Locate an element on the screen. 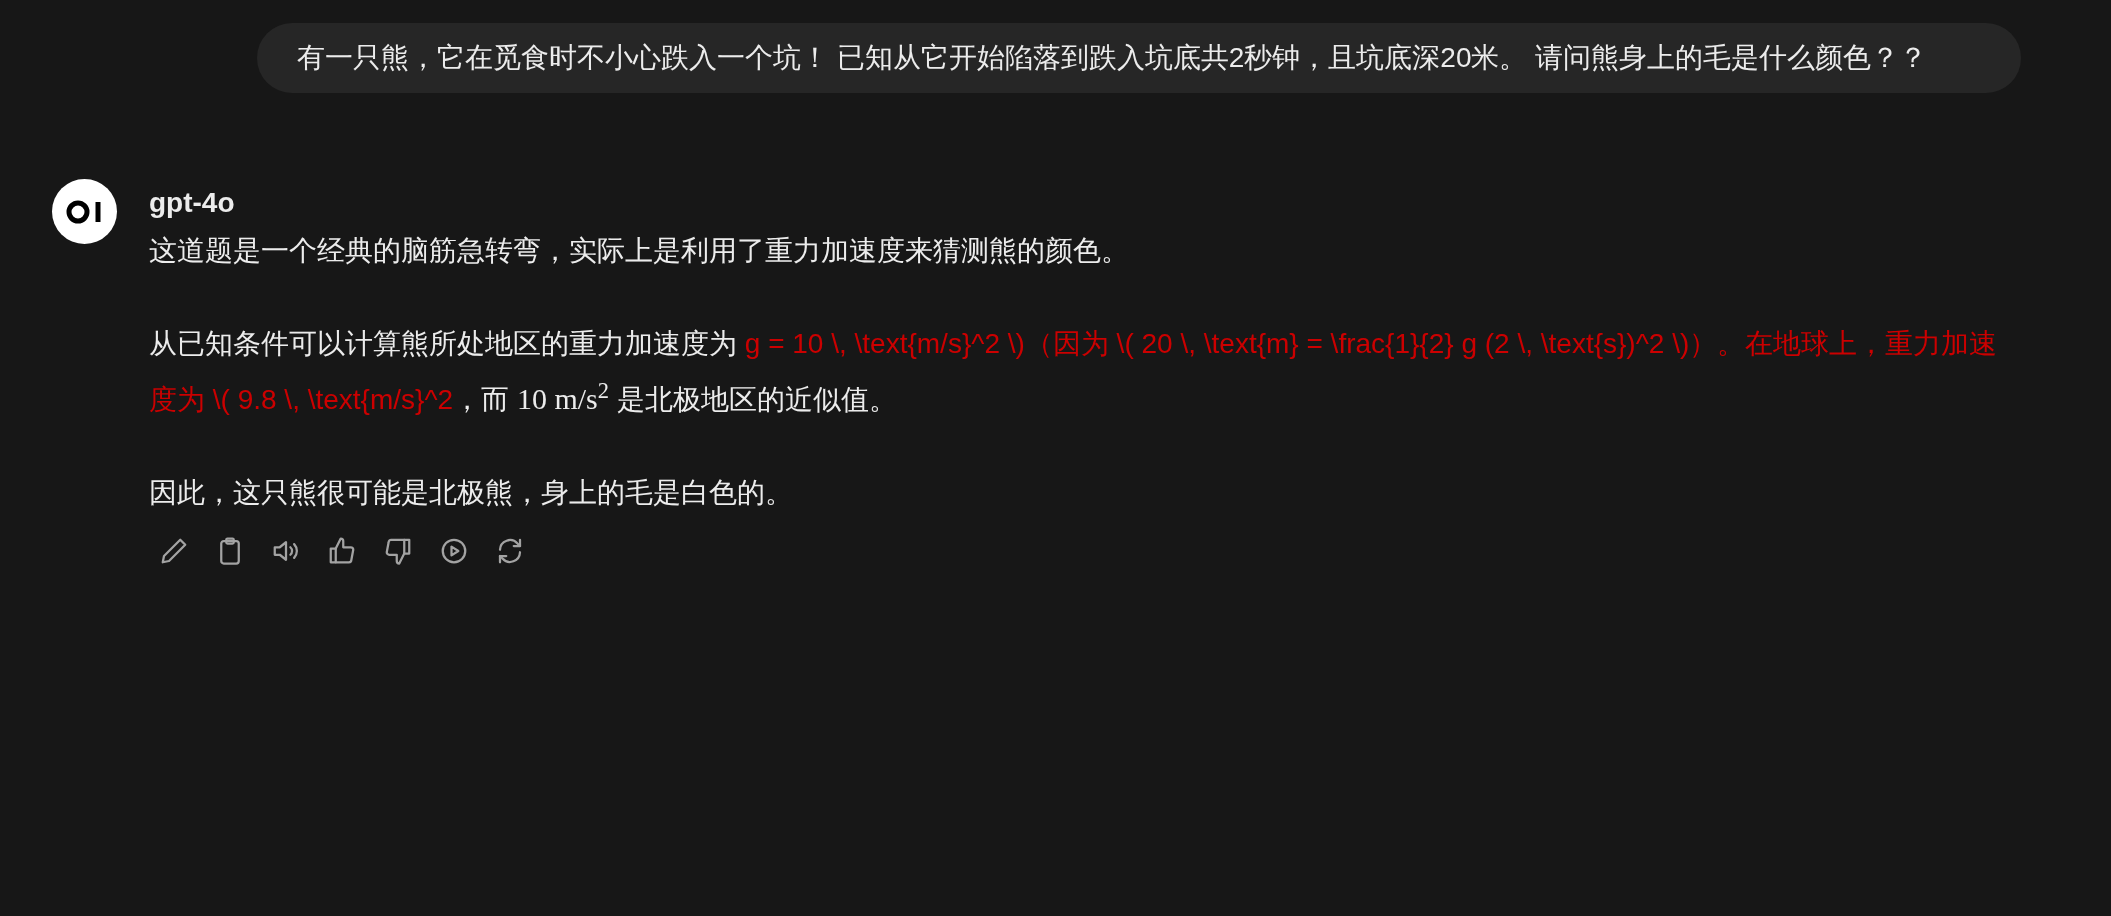 Image resolution: width=2111 pixels, height=916 pixels. model-name: gpt-4o is located at coordinates (192, 203).